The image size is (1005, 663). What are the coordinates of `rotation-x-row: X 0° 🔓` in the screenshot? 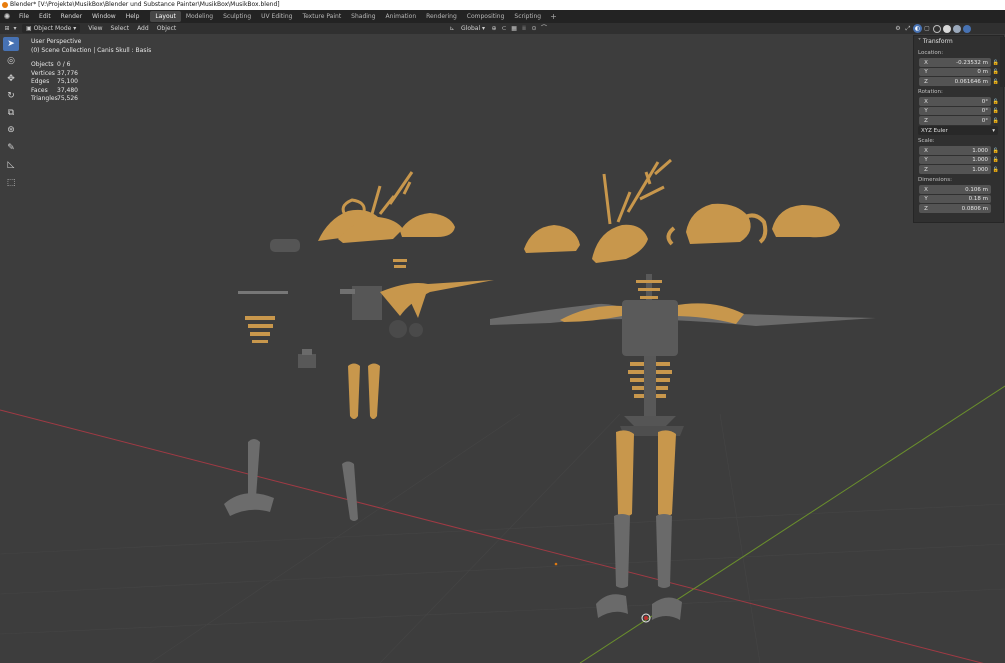 It's located at (958, 101).